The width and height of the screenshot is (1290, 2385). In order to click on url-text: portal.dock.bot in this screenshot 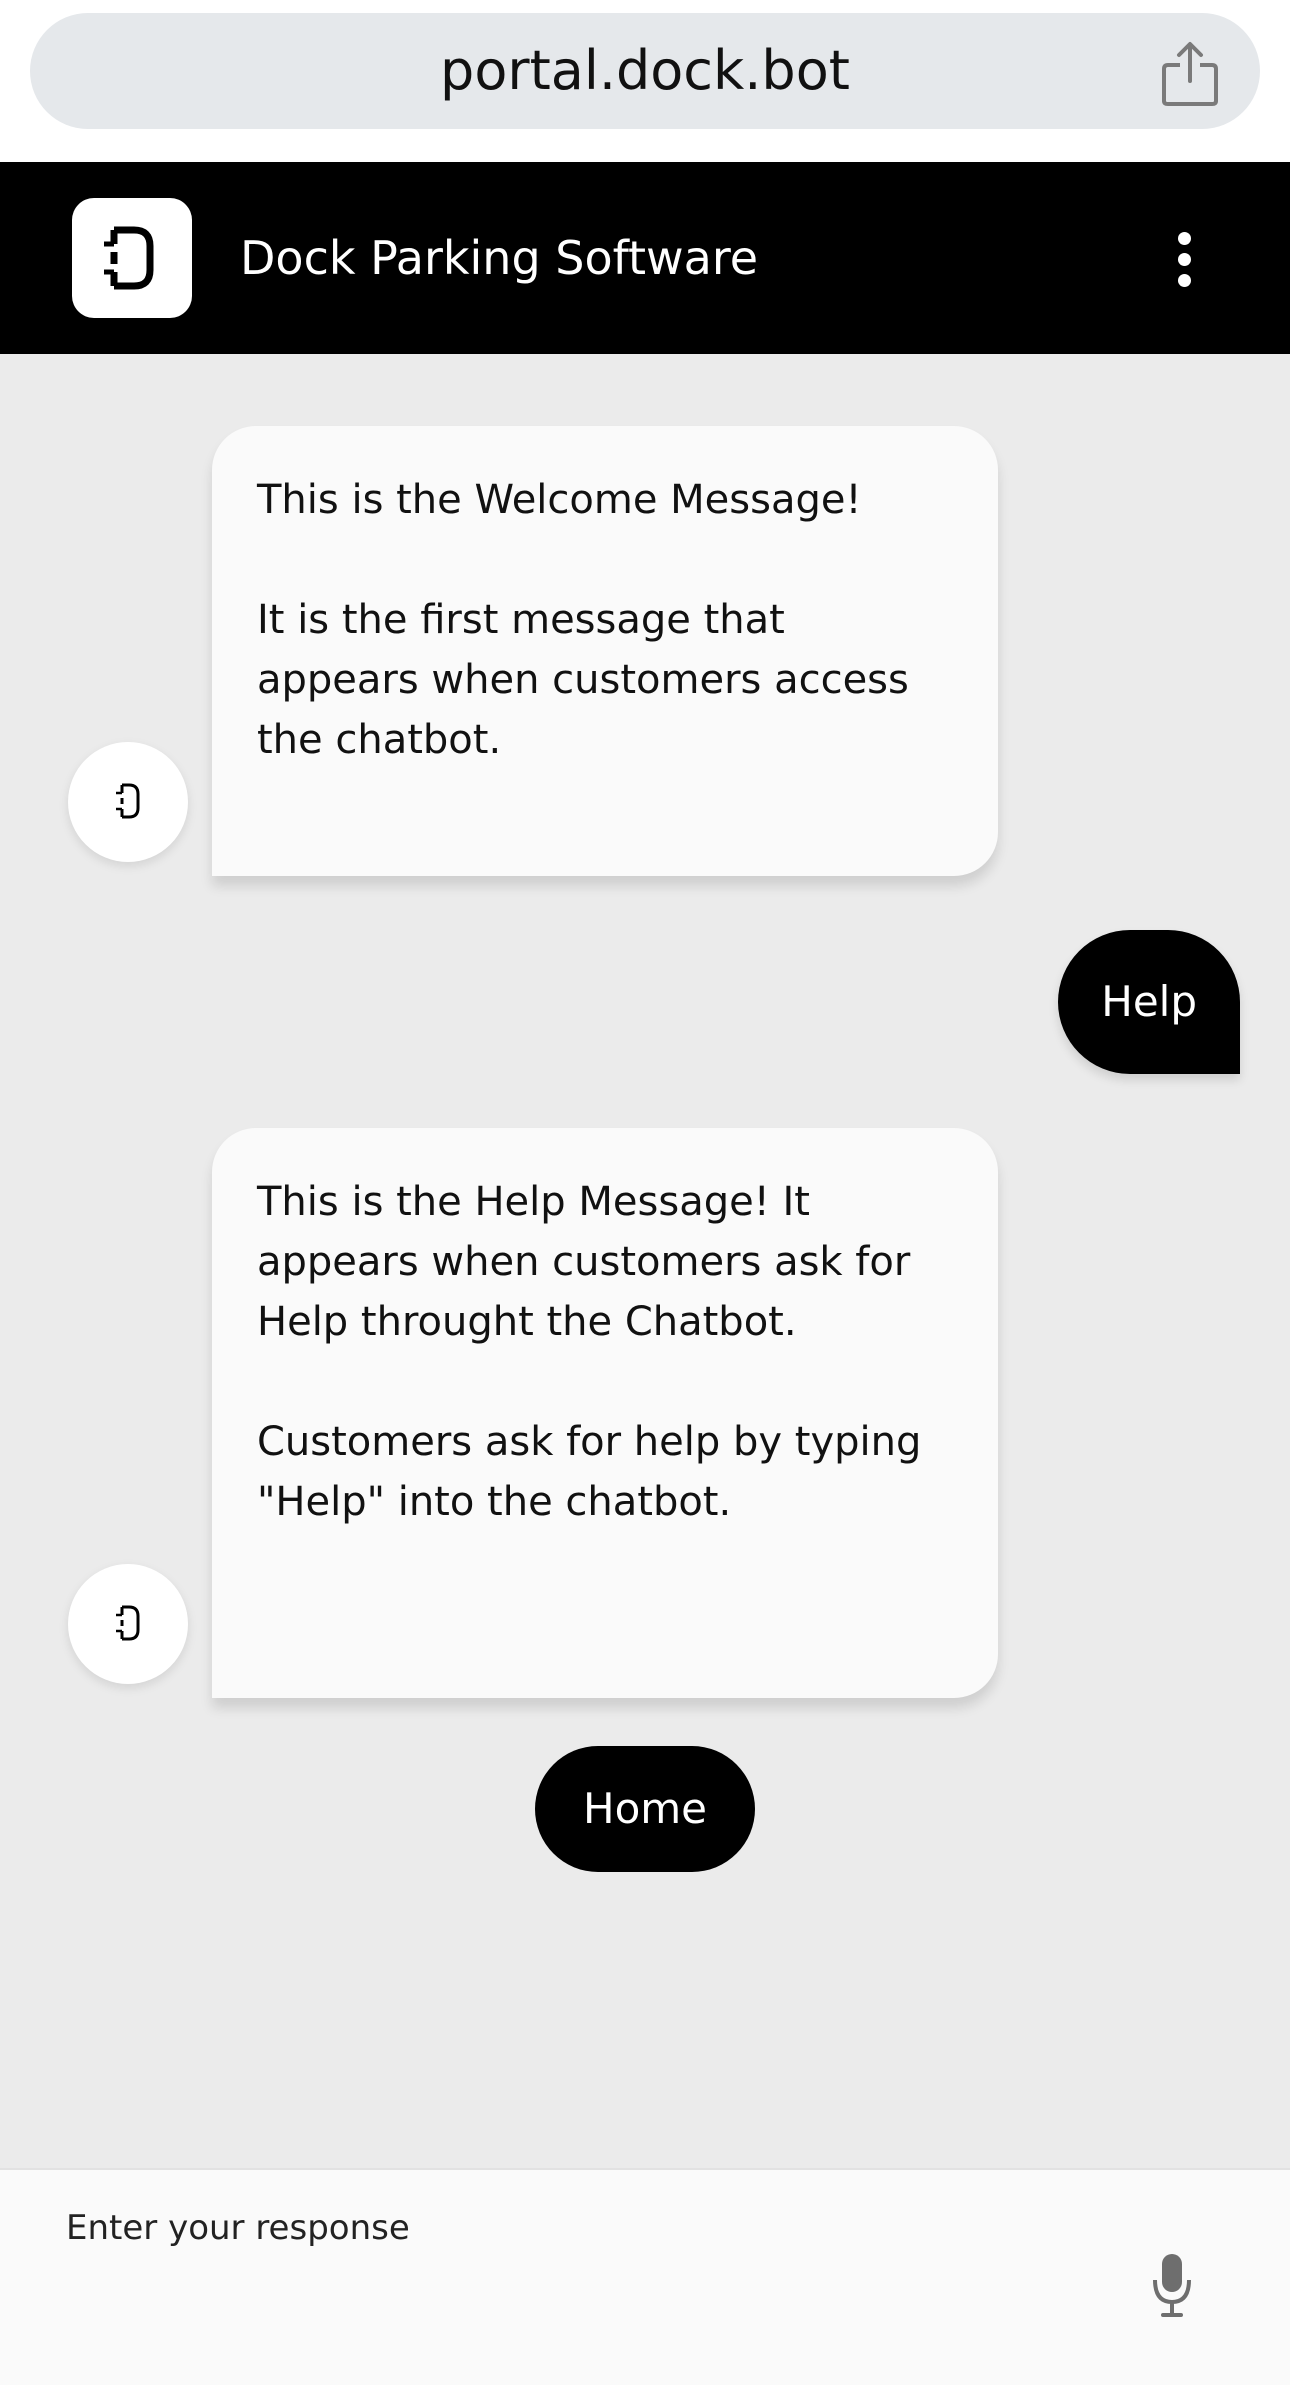, I will do `click(645, 71)`.